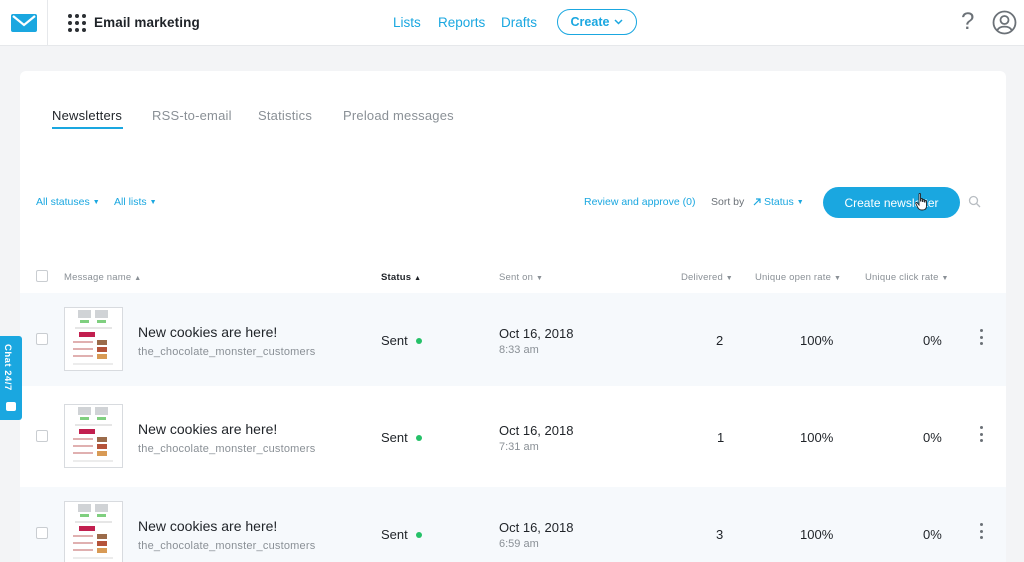 The height and width of the screenshot is (562, 1024). Describe the element at coordinates (7, 367) in the screenshot. I see `chat-label: Chat 24/7` at that location.